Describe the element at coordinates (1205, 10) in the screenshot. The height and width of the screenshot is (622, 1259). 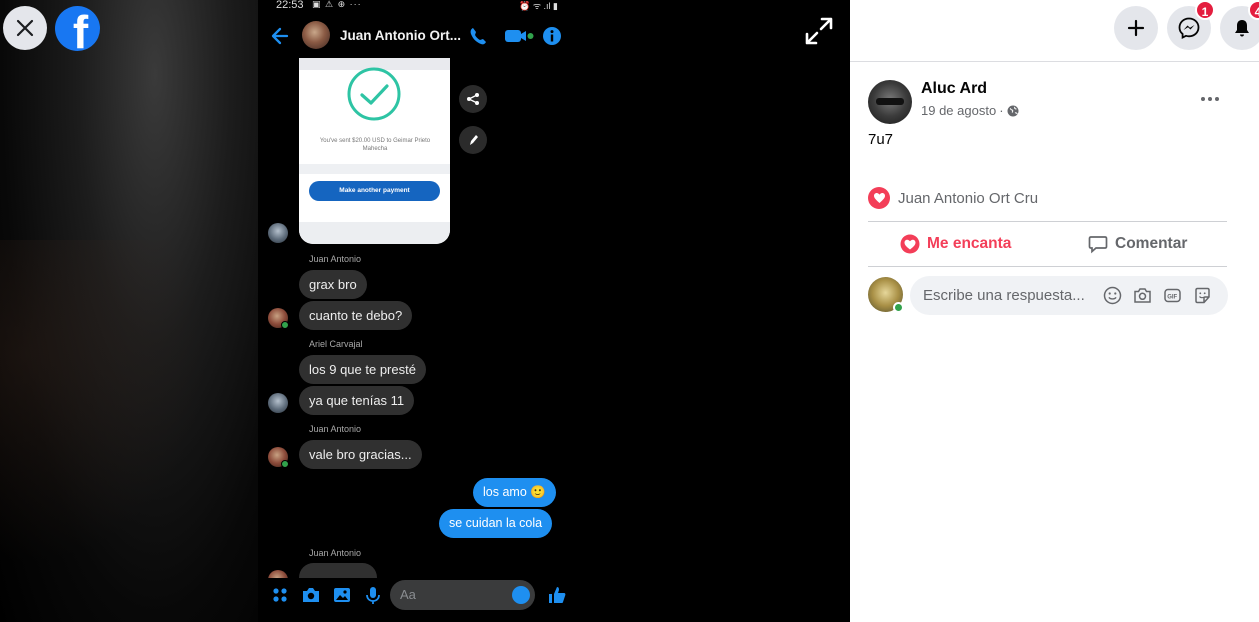
I see `messenger-badge: 1` at that location.